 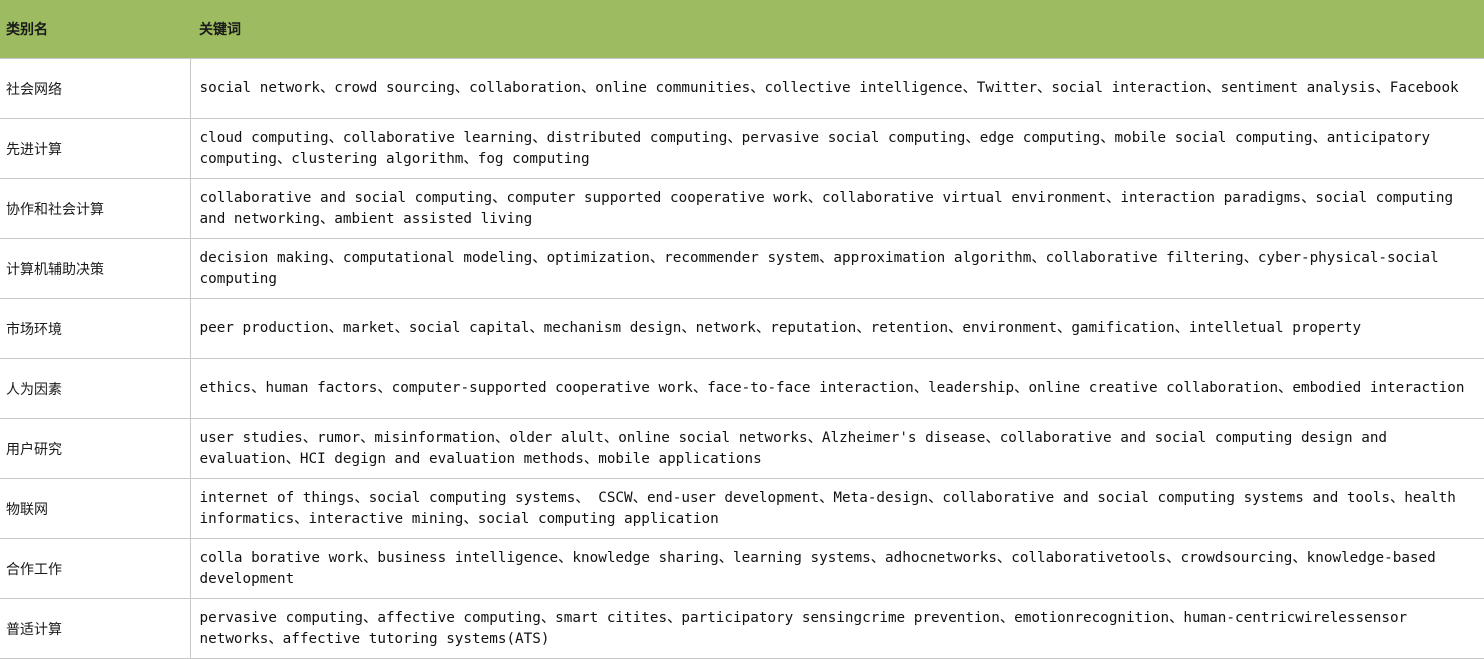 What do you see at coordinates (95, 508) in the screenshot?
I see `cell-category: 物联网` at bounding box center [95, 508].